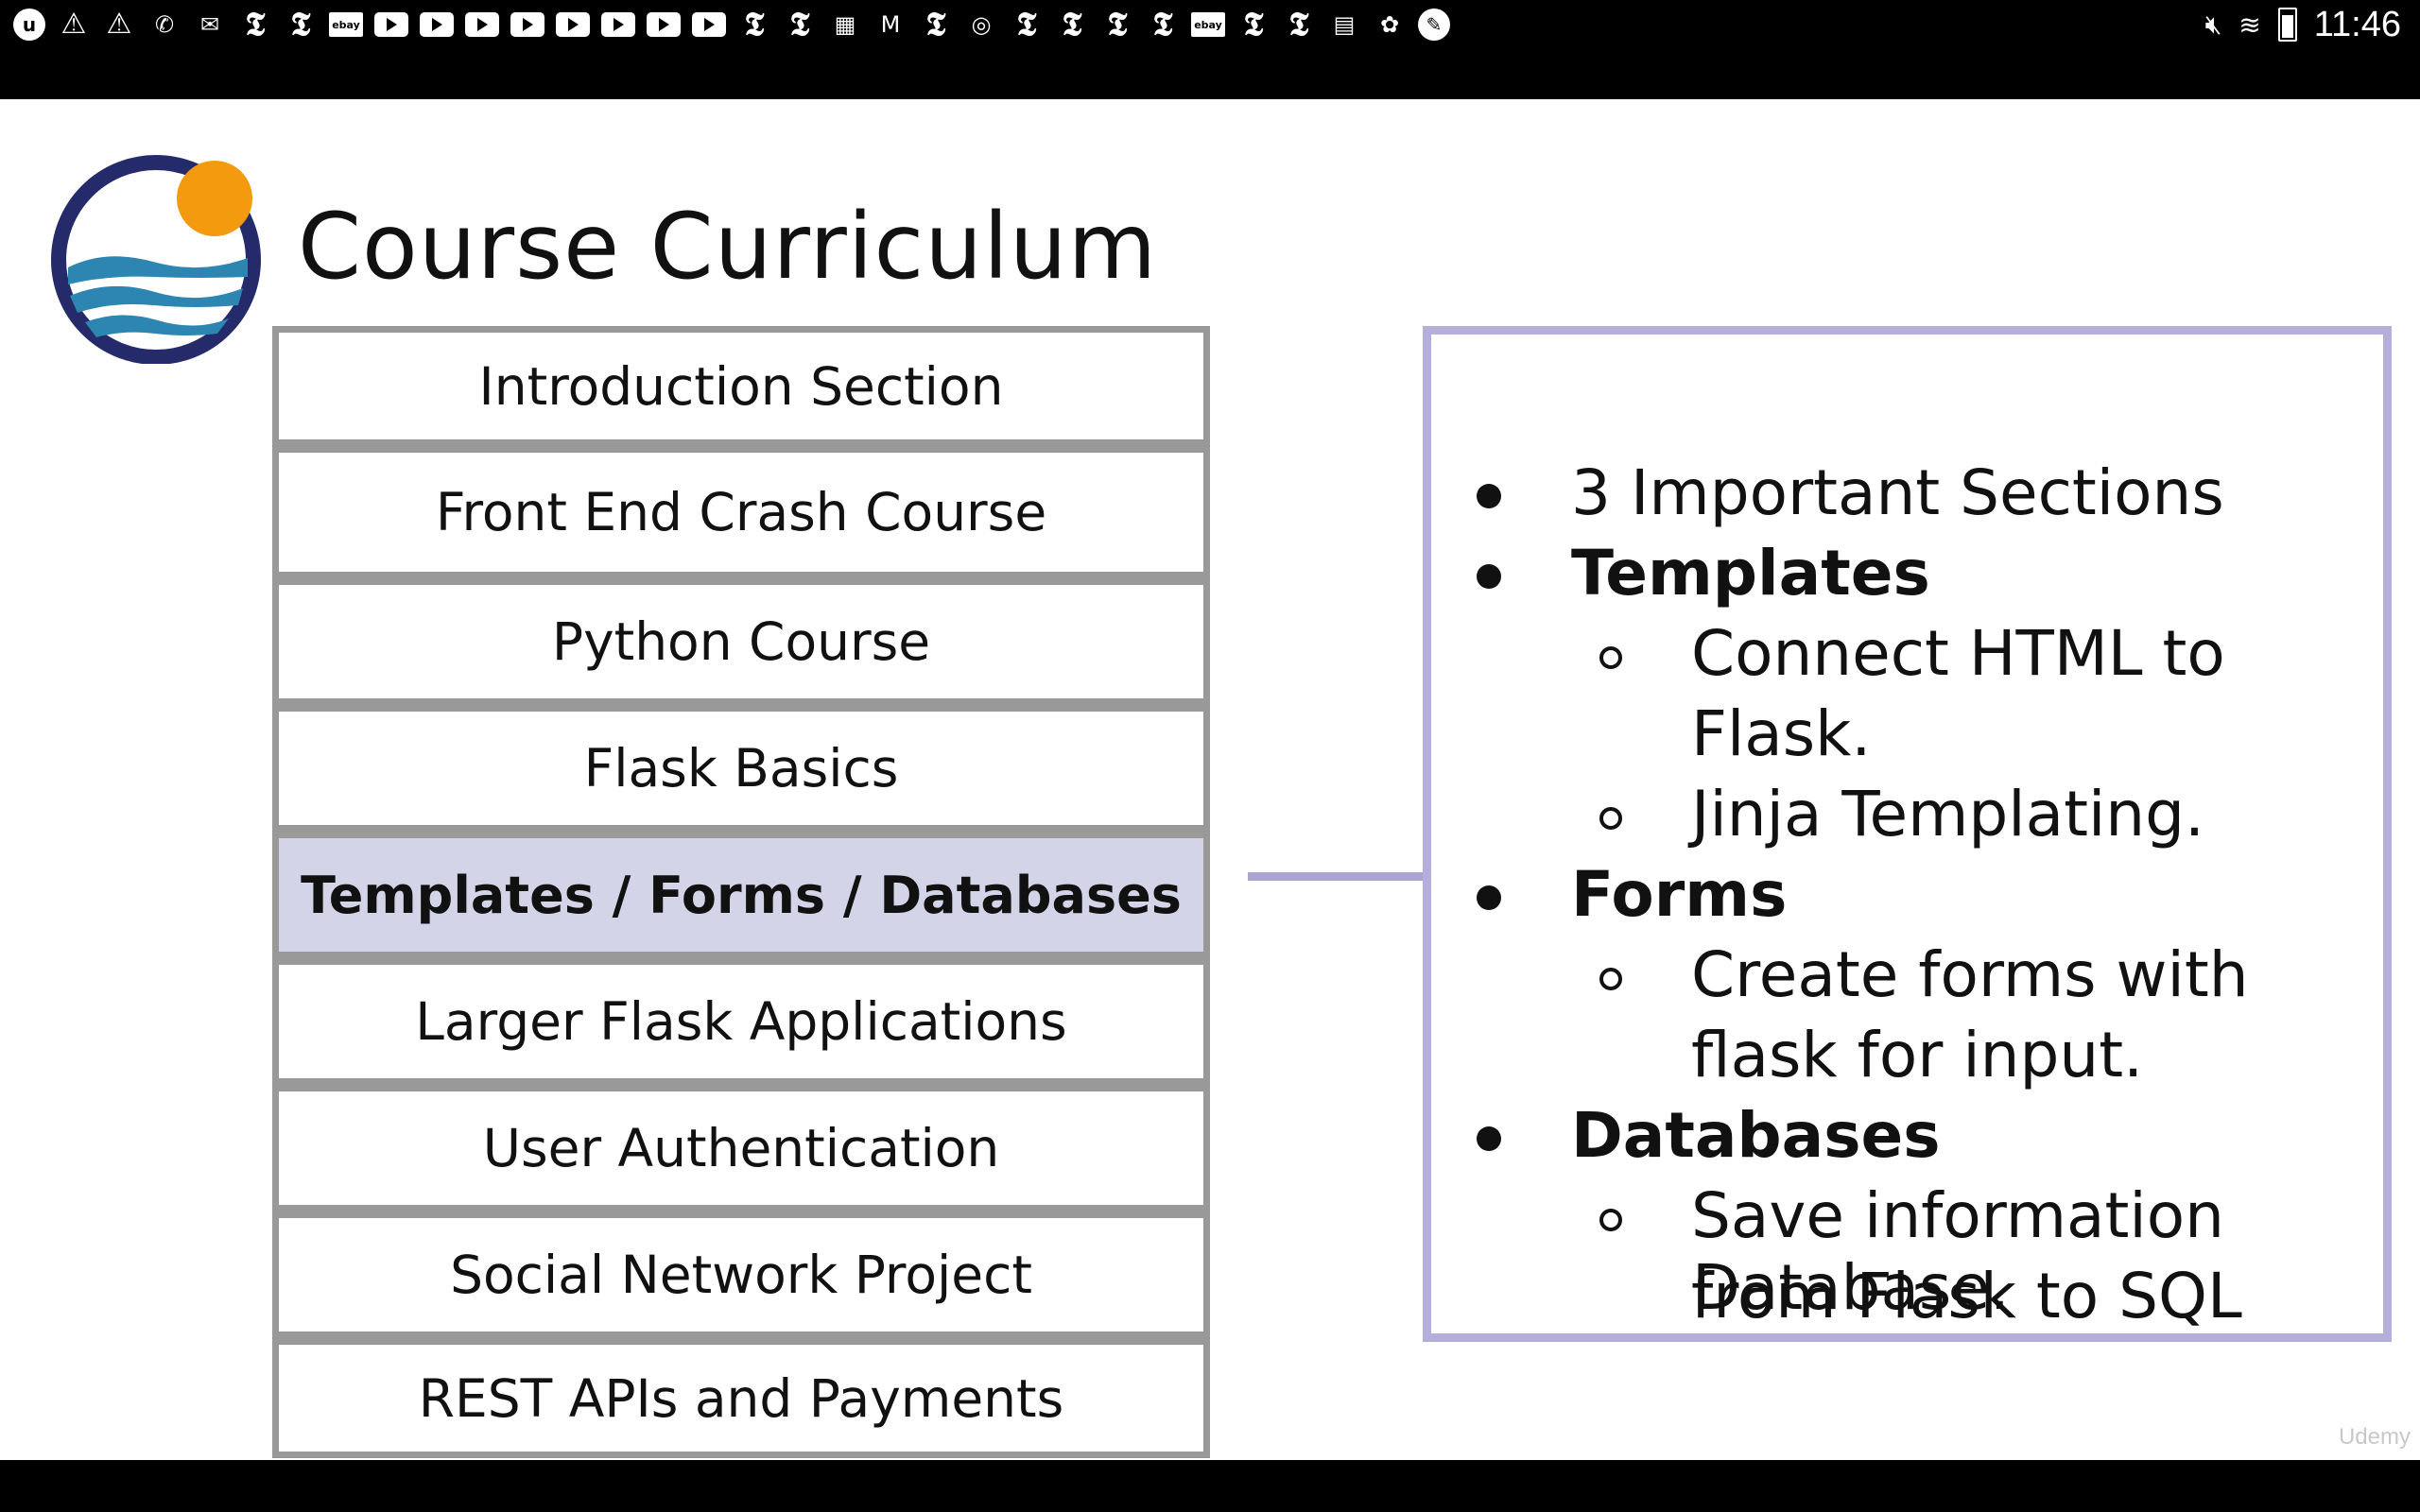  Describe the element at coordinates (1970, 974) in the screenshot. I see `details-forms-item: Create forms with` at that location.